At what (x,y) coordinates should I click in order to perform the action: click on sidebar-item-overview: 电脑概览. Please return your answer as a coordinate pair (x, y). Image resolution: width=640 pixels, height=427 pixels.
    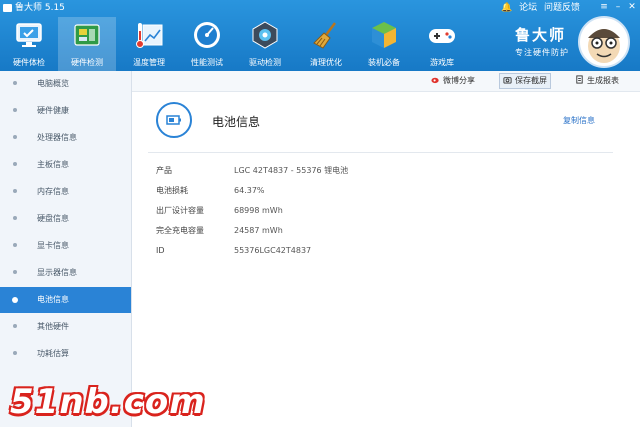
    Looking at the image, I should click on (65, 84).